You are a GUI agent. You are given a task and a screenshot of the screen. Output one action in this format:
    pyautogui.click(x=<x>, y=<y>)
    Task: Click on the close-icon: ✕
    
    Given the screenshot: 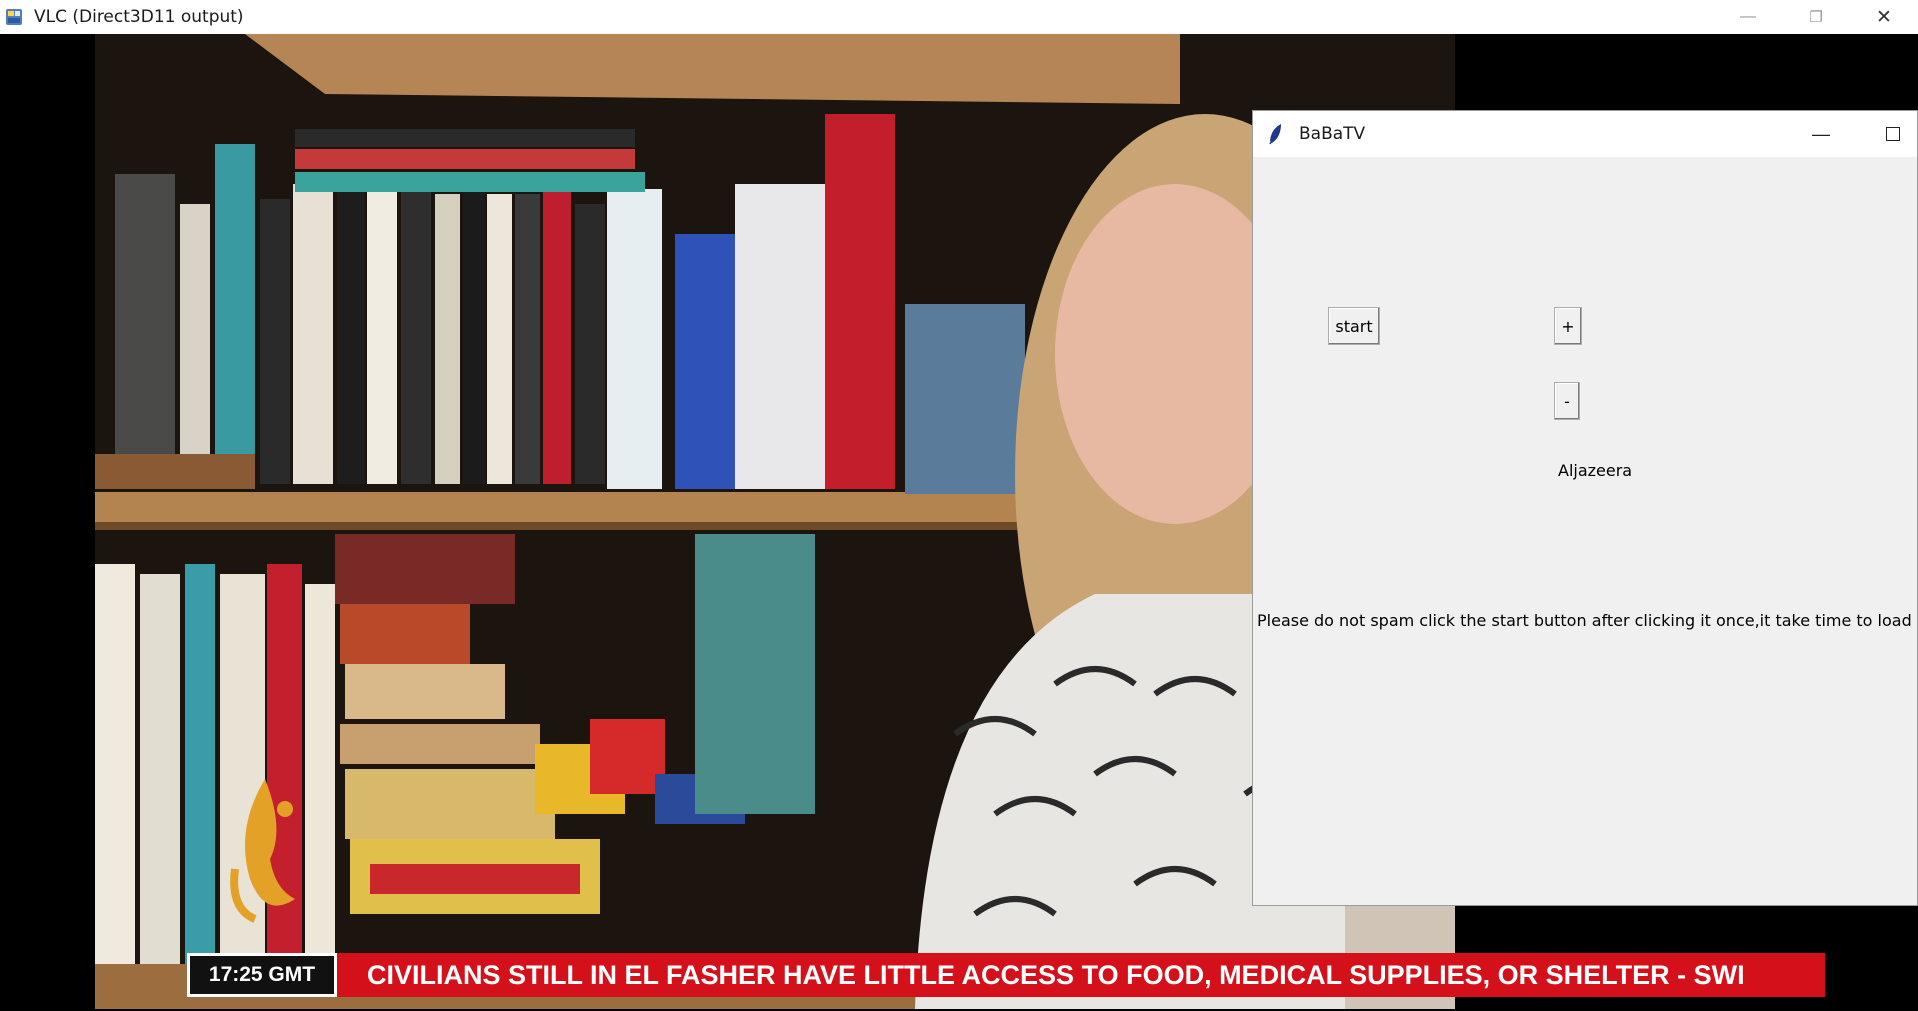 What is the action you would take?
    pyautogui.click(x=1884, y=17)
    